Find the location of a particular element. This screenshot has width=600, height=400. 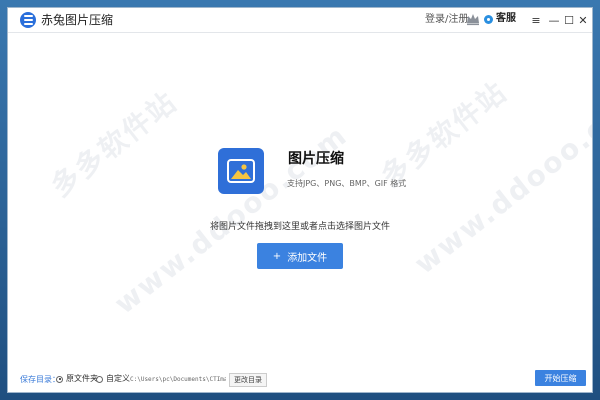

crown-icon is located at coordinates (473, 19).